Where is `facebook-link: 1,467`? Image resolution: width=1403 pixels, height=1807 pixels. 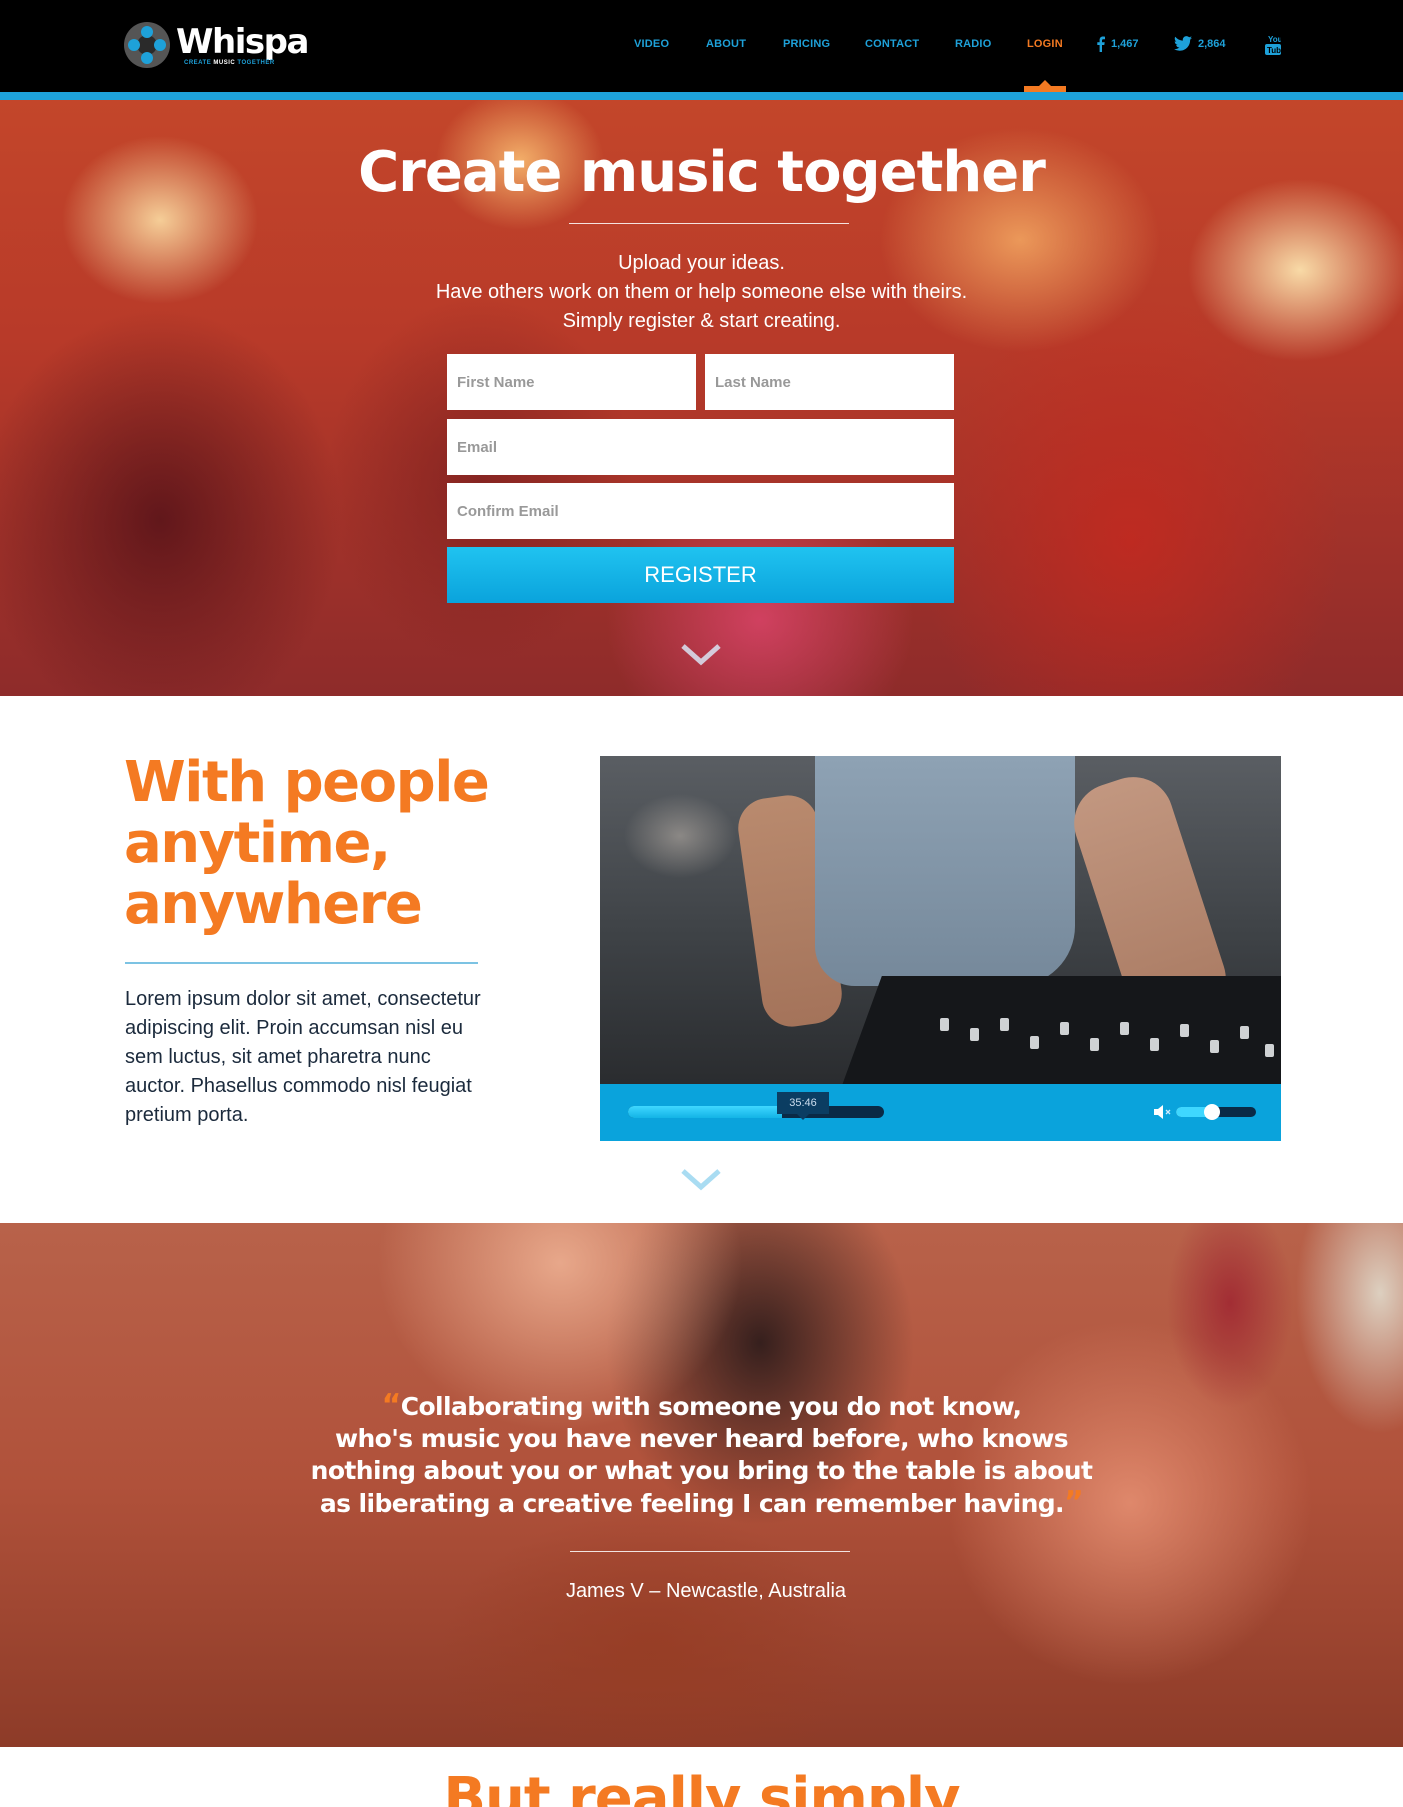 facebook-link: 1,467 is located at coordinates (1118, 44).